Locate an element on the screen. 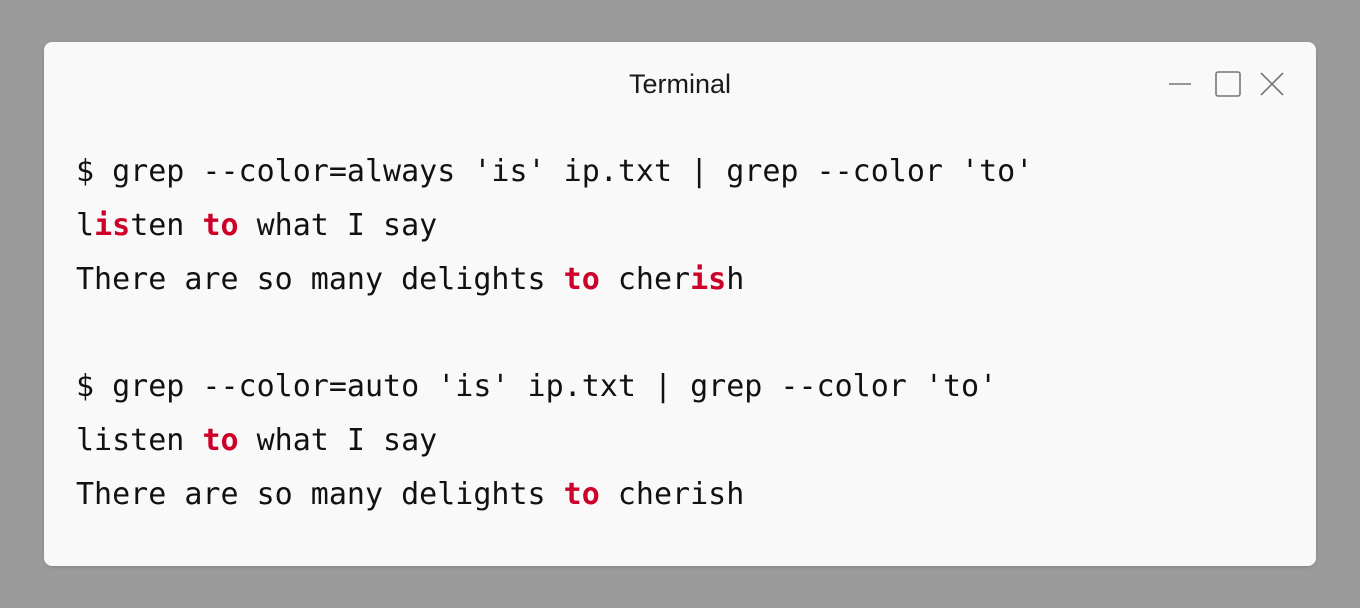  title-bar: Terminal is located at coordinates (680, 85).